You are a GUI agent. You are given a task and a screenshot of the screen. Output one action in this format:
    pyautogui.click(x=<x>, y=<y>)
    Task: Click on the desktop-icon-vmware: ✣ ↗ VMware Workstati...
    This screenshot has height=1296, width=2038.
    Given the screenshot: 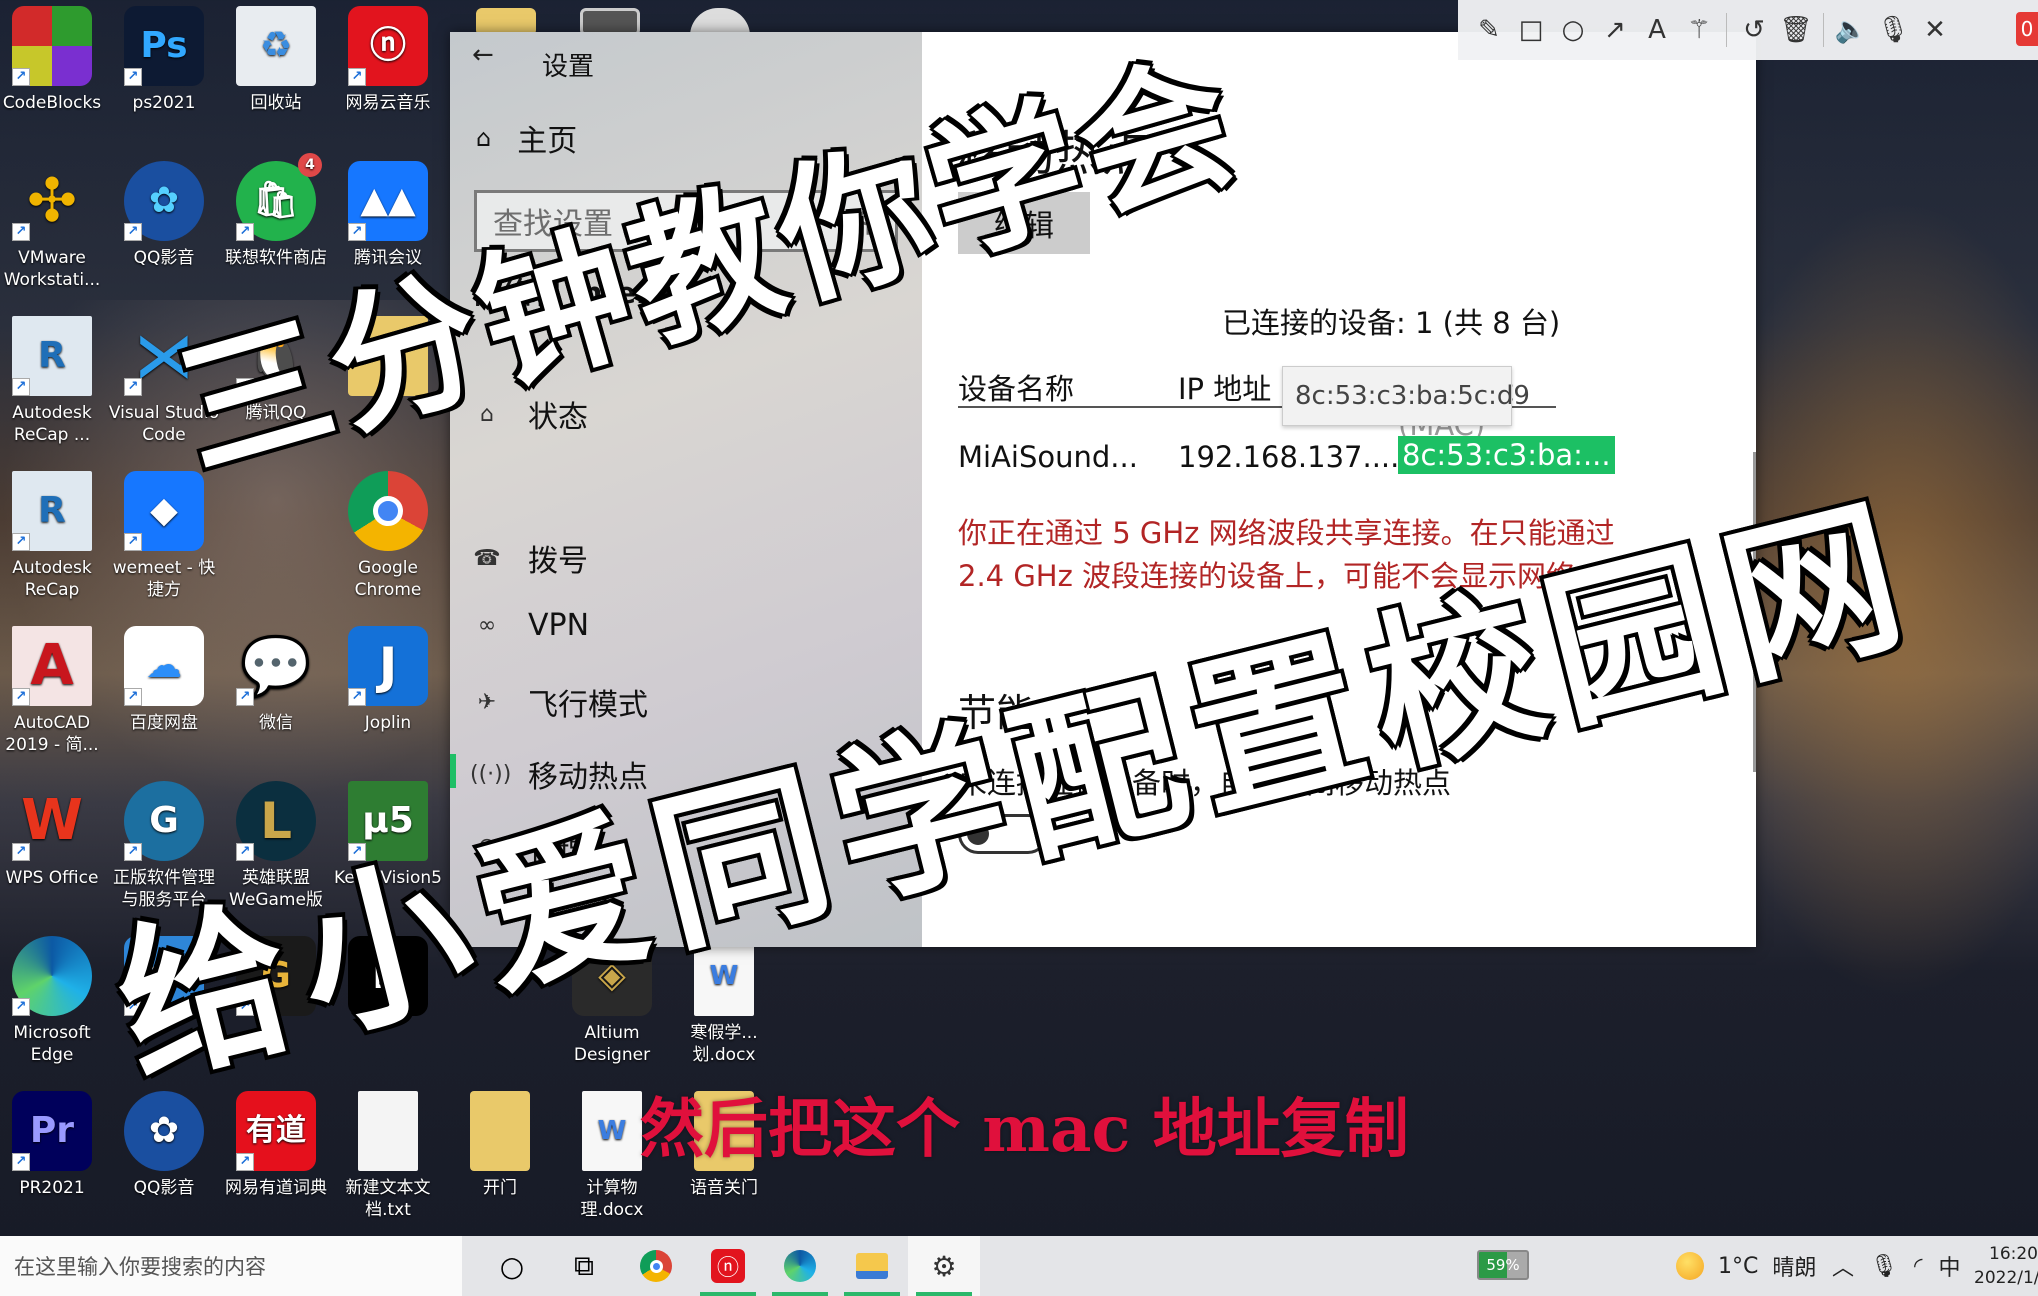 What is the action you would take?
    pyautogui.click(x=54, y=223)
    